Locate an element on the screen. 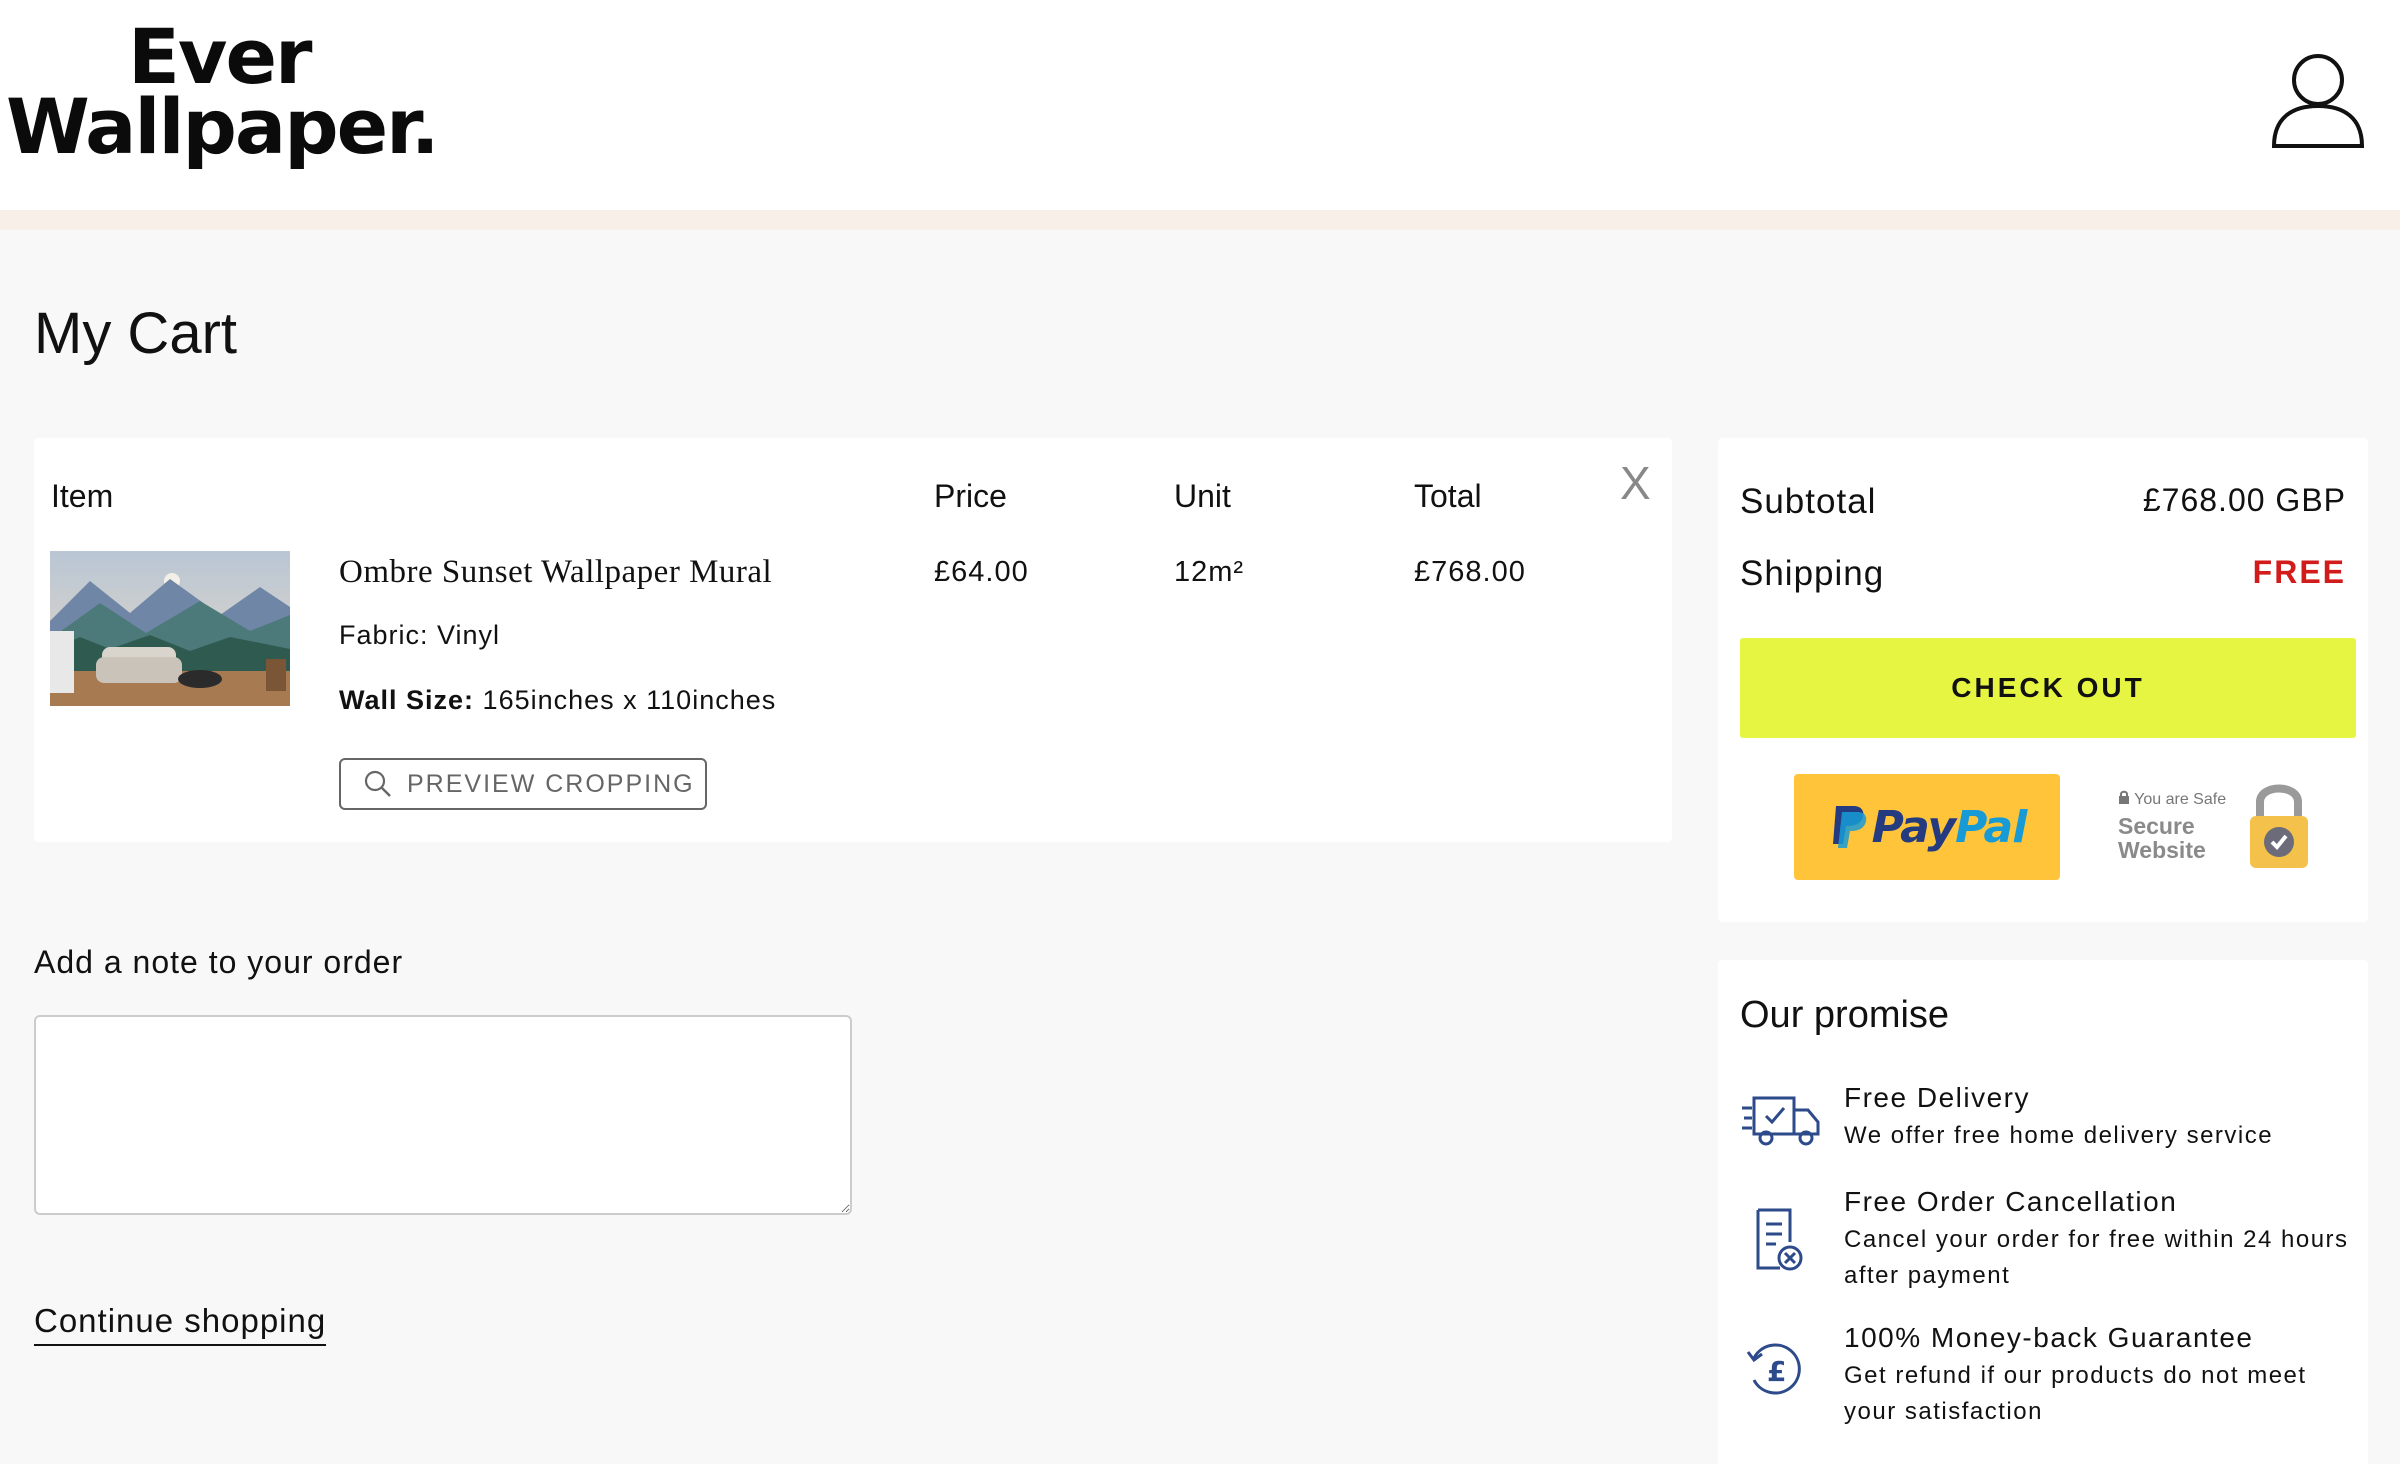  item-unit: 12m² is located at coordinates (1209, 572).